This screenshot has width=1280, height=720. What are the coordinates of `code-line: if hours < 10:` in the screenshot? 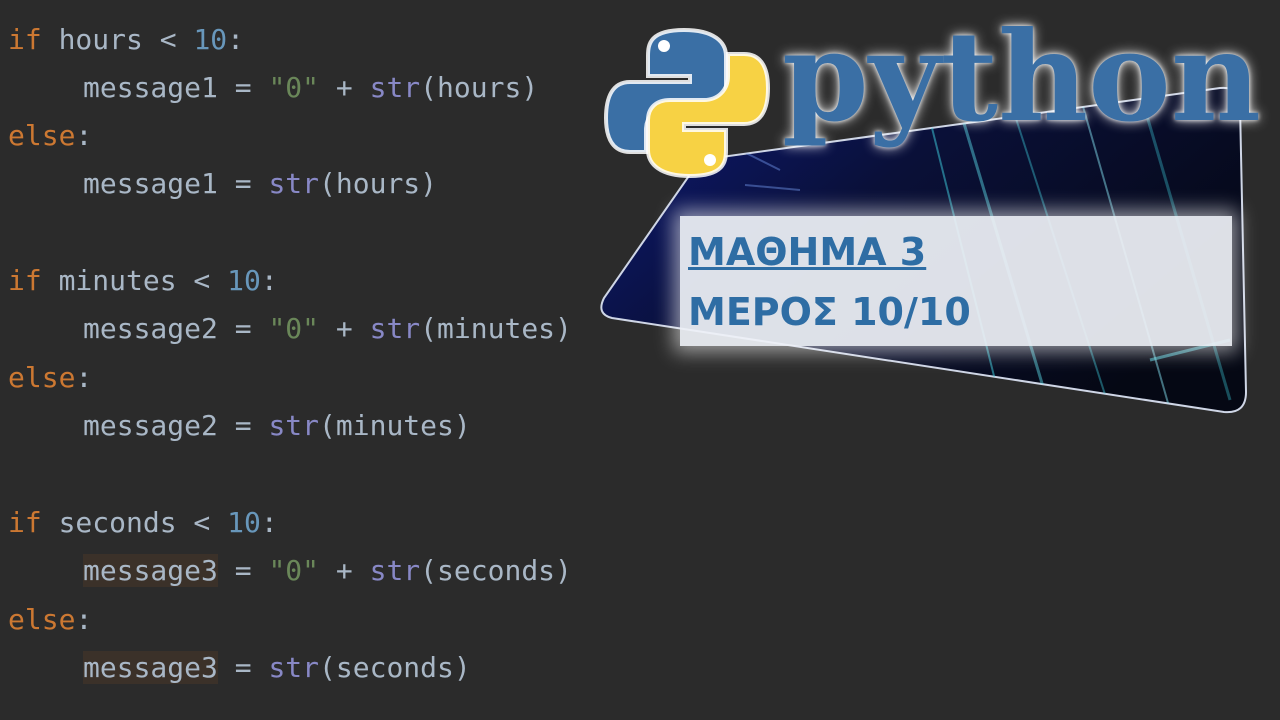 It's located at (126, 40).